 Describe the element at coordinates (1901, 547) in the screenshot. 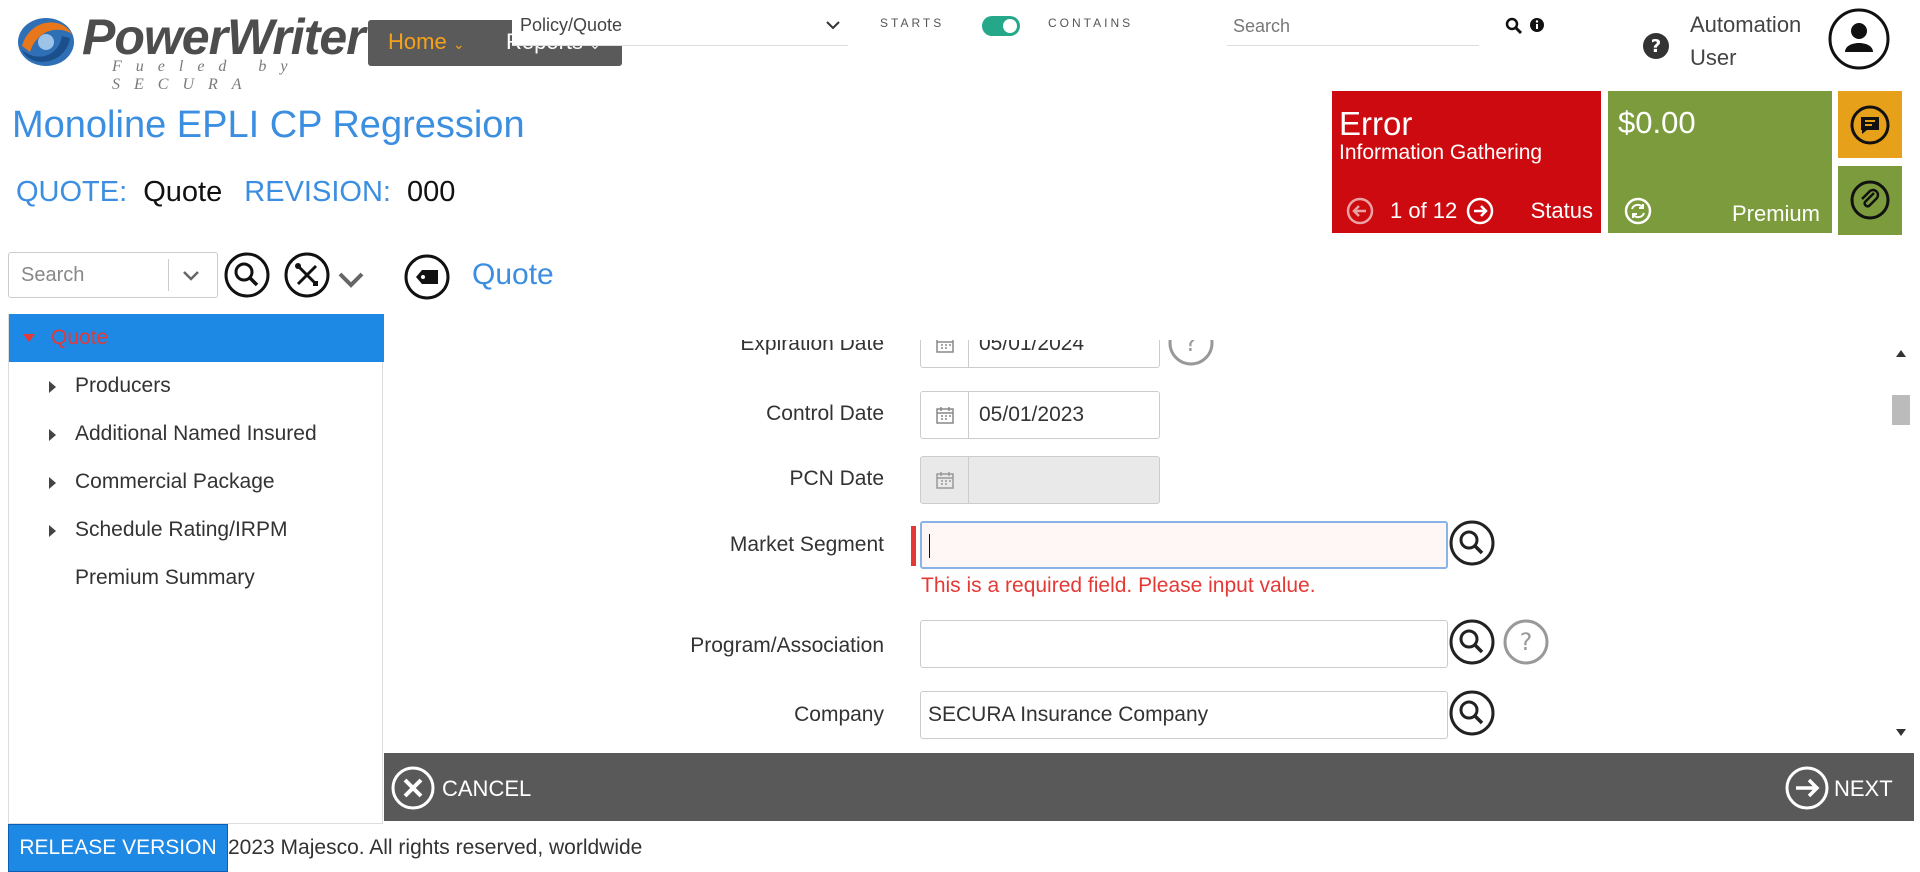

I see `form-scrollbar` at that location.